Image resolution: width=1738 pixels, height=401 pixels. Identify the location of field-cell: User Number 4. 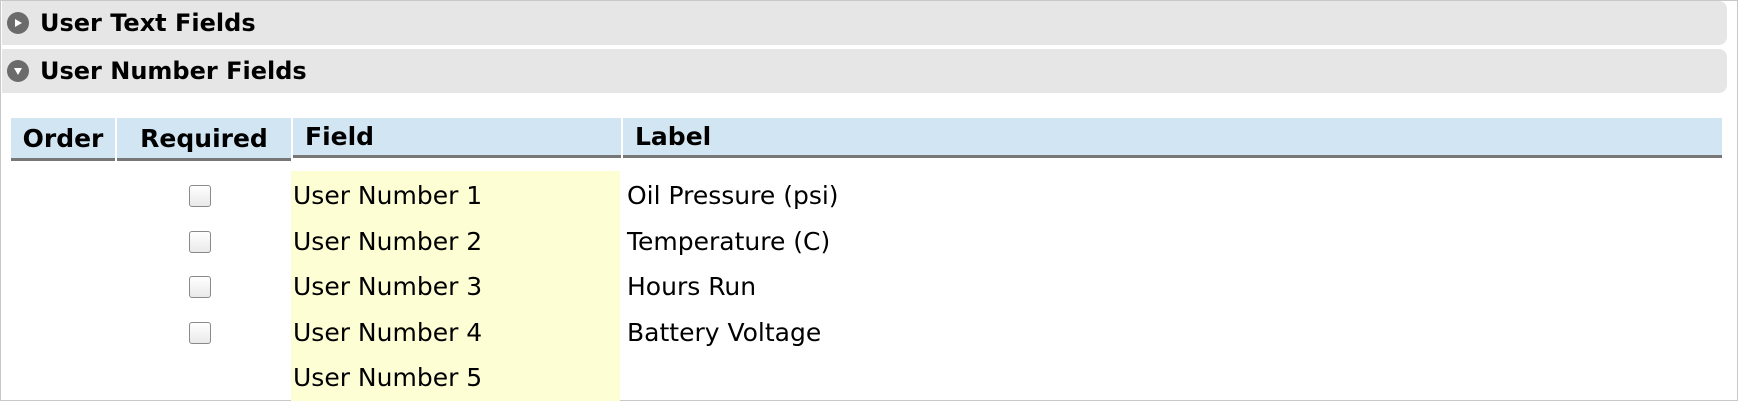
(388, 332).